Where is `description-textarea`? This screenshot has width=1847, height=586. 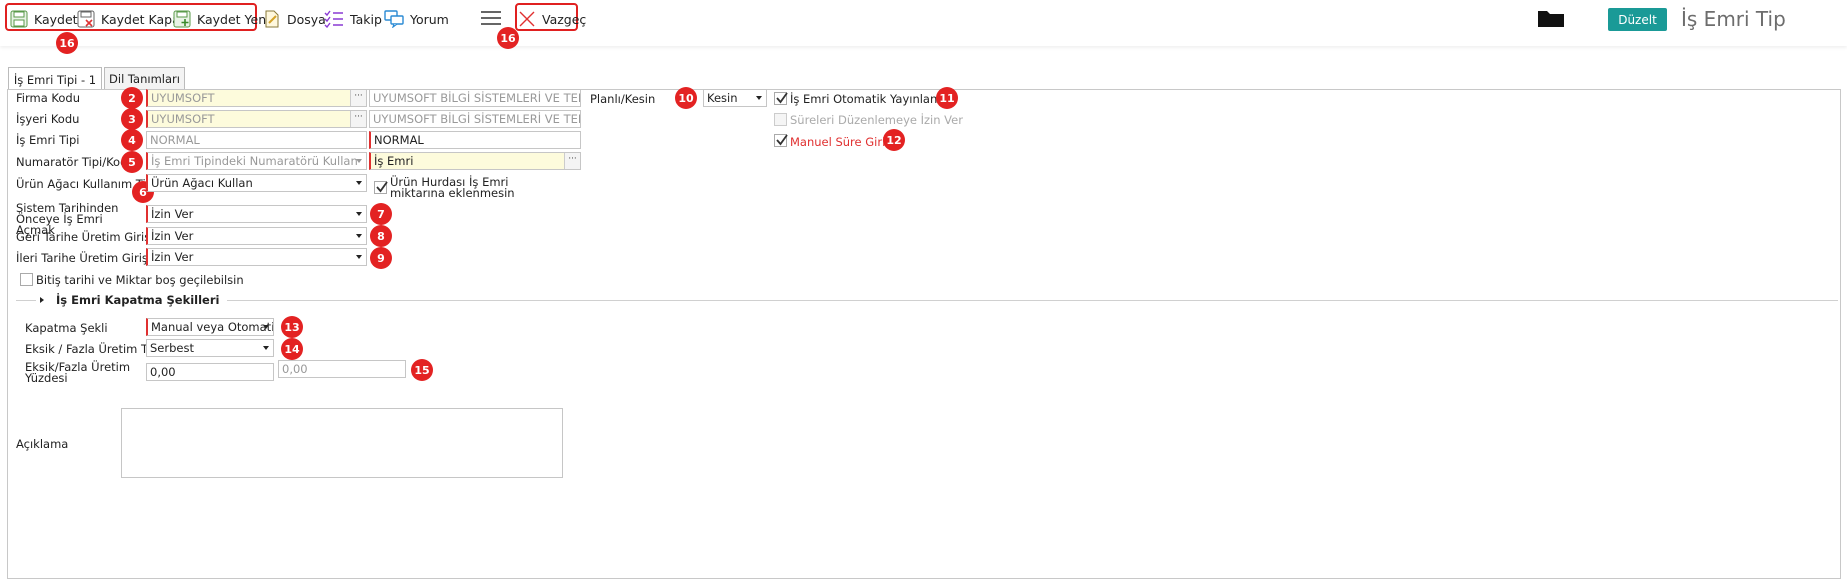
description-textarea is located at coordinates (342, 443).